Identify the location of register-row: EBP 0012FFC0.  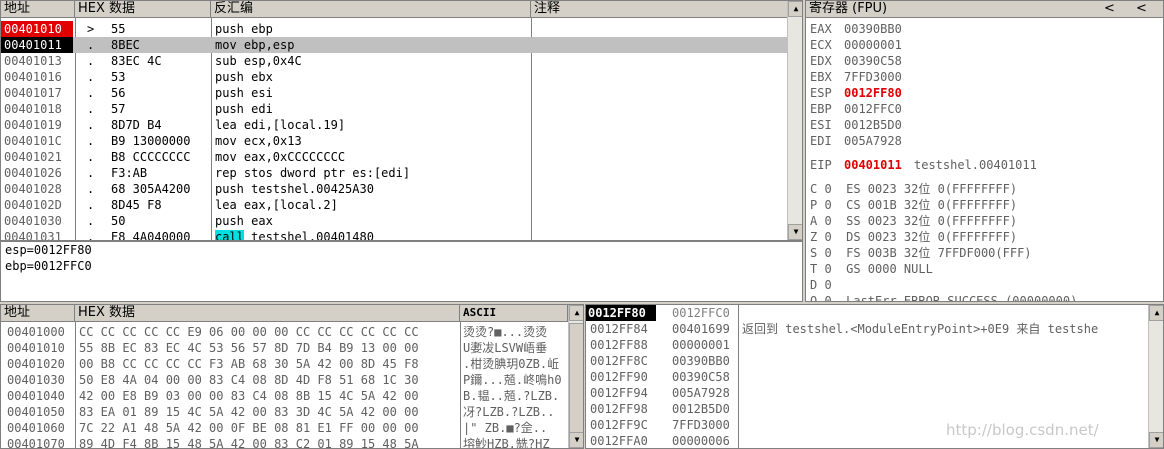
(985, 109).